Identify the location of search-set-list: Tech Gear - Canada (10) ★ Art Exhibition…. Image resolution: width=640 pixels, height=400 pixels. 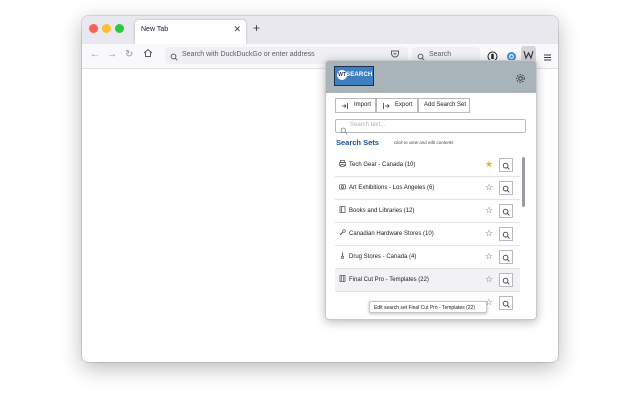
(427, 236).